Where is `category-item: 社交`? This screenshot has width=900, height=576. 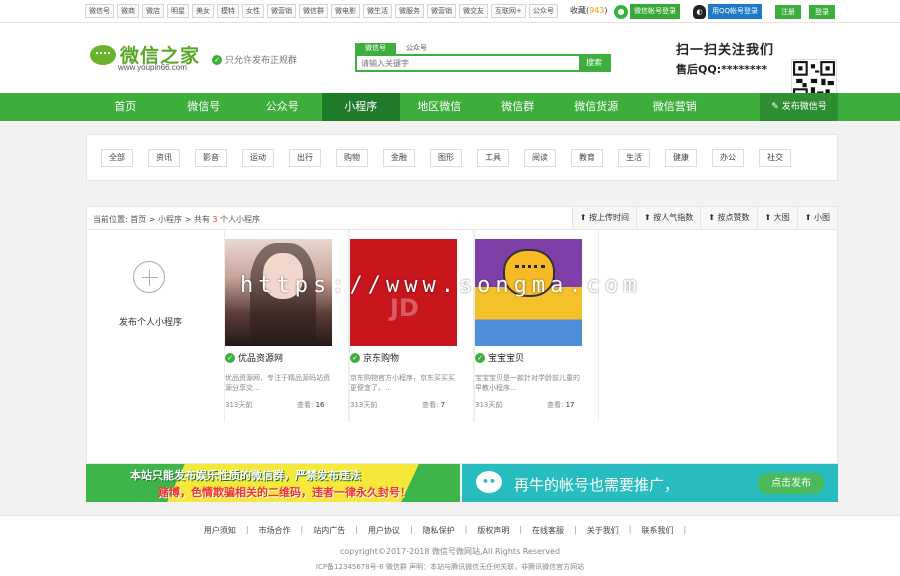
category-item: 社交 is located at coordinates (775, 158).